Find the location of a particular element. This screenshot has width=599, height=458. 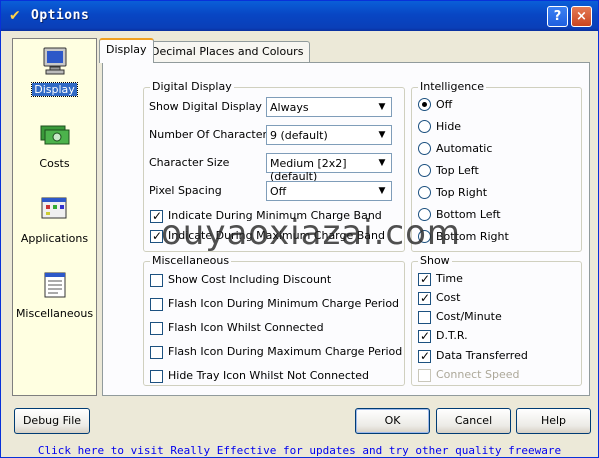

pixel-spacing-select: Off ▼ is located at coordinates (329, 191).